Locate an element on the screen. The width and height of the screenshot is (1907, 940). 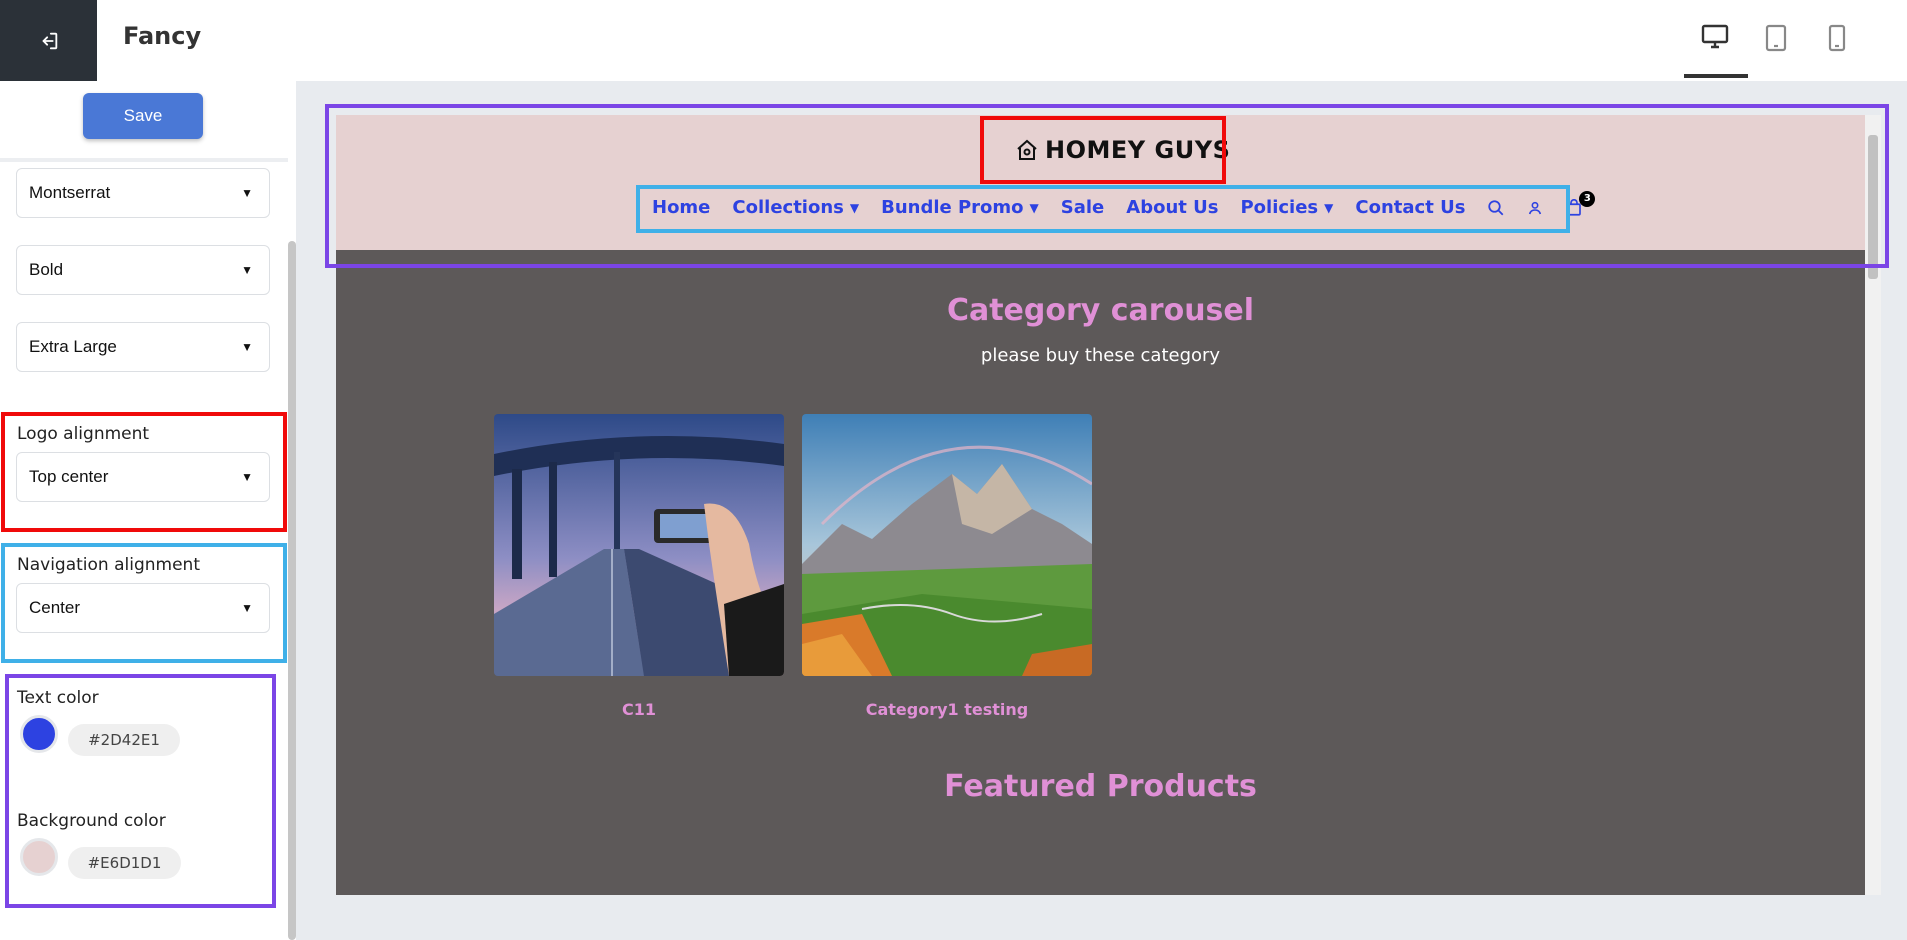
font-size-select: Extra Large ▼ is located at coordinates (143, 347).